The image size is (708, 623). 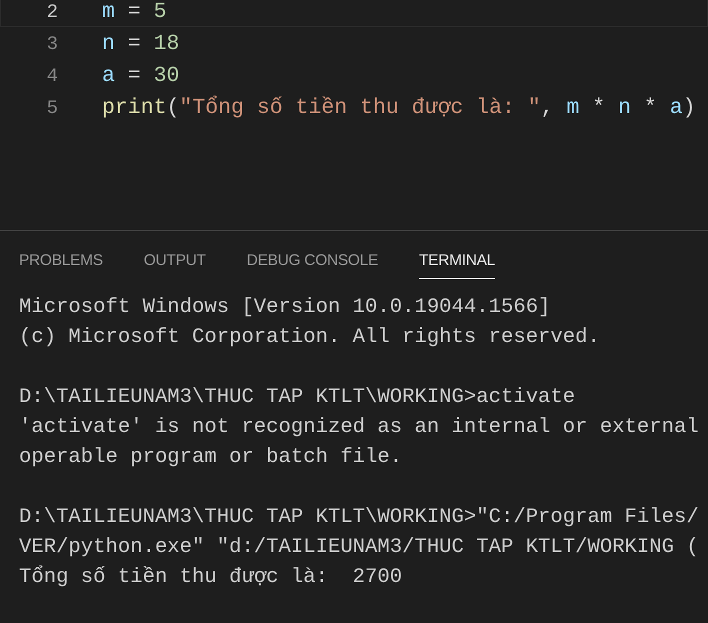 What do you see at coordinates (310, 338) in the screenshot?
I see `terminal-line: (c) Microsoft Corporation. All rights reserved.` at bounding box center [310, 338].